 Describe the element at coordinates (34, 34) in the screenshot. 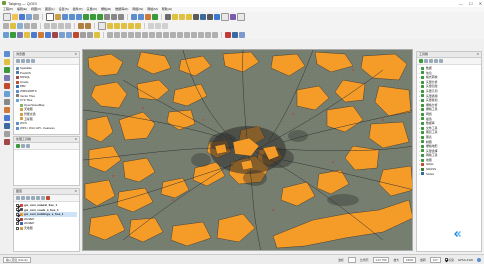

I see `add-postgis-icon` at that location.